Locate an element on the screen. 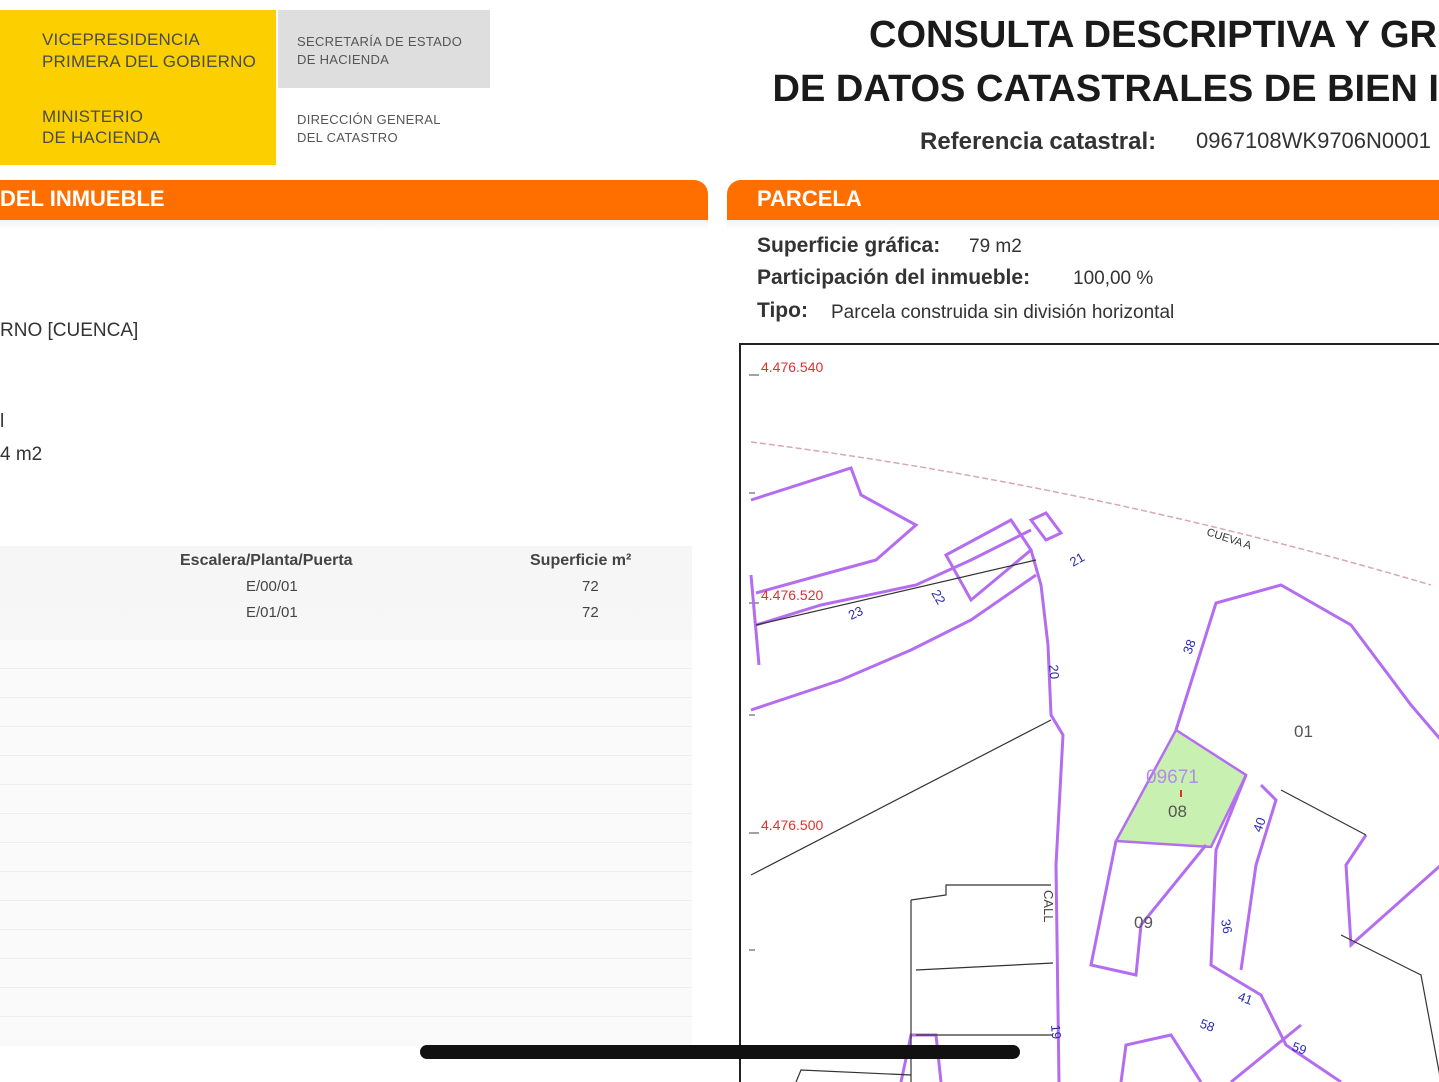 Image resolution: width=1439 pixels, height=1082 pixels. secretaria-line-2: DE HACIENDA is located at coordinates (343, 59).